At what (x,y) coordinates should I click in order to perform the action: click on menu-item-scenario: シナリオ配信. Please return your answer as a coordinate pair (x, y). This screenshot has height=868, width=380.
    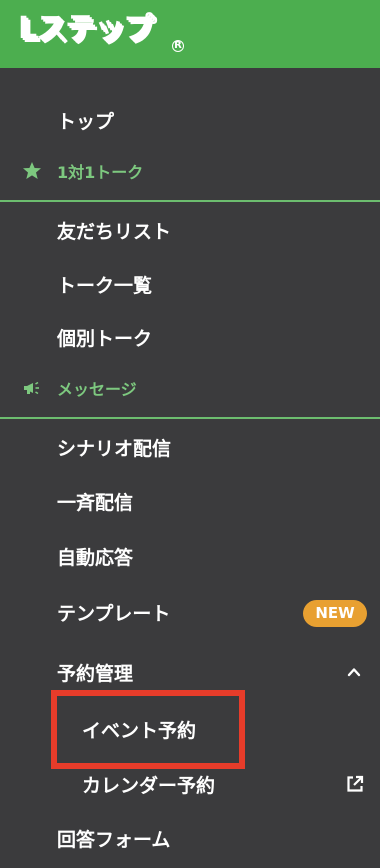
    Looking at the image, I should click on (190, 447).